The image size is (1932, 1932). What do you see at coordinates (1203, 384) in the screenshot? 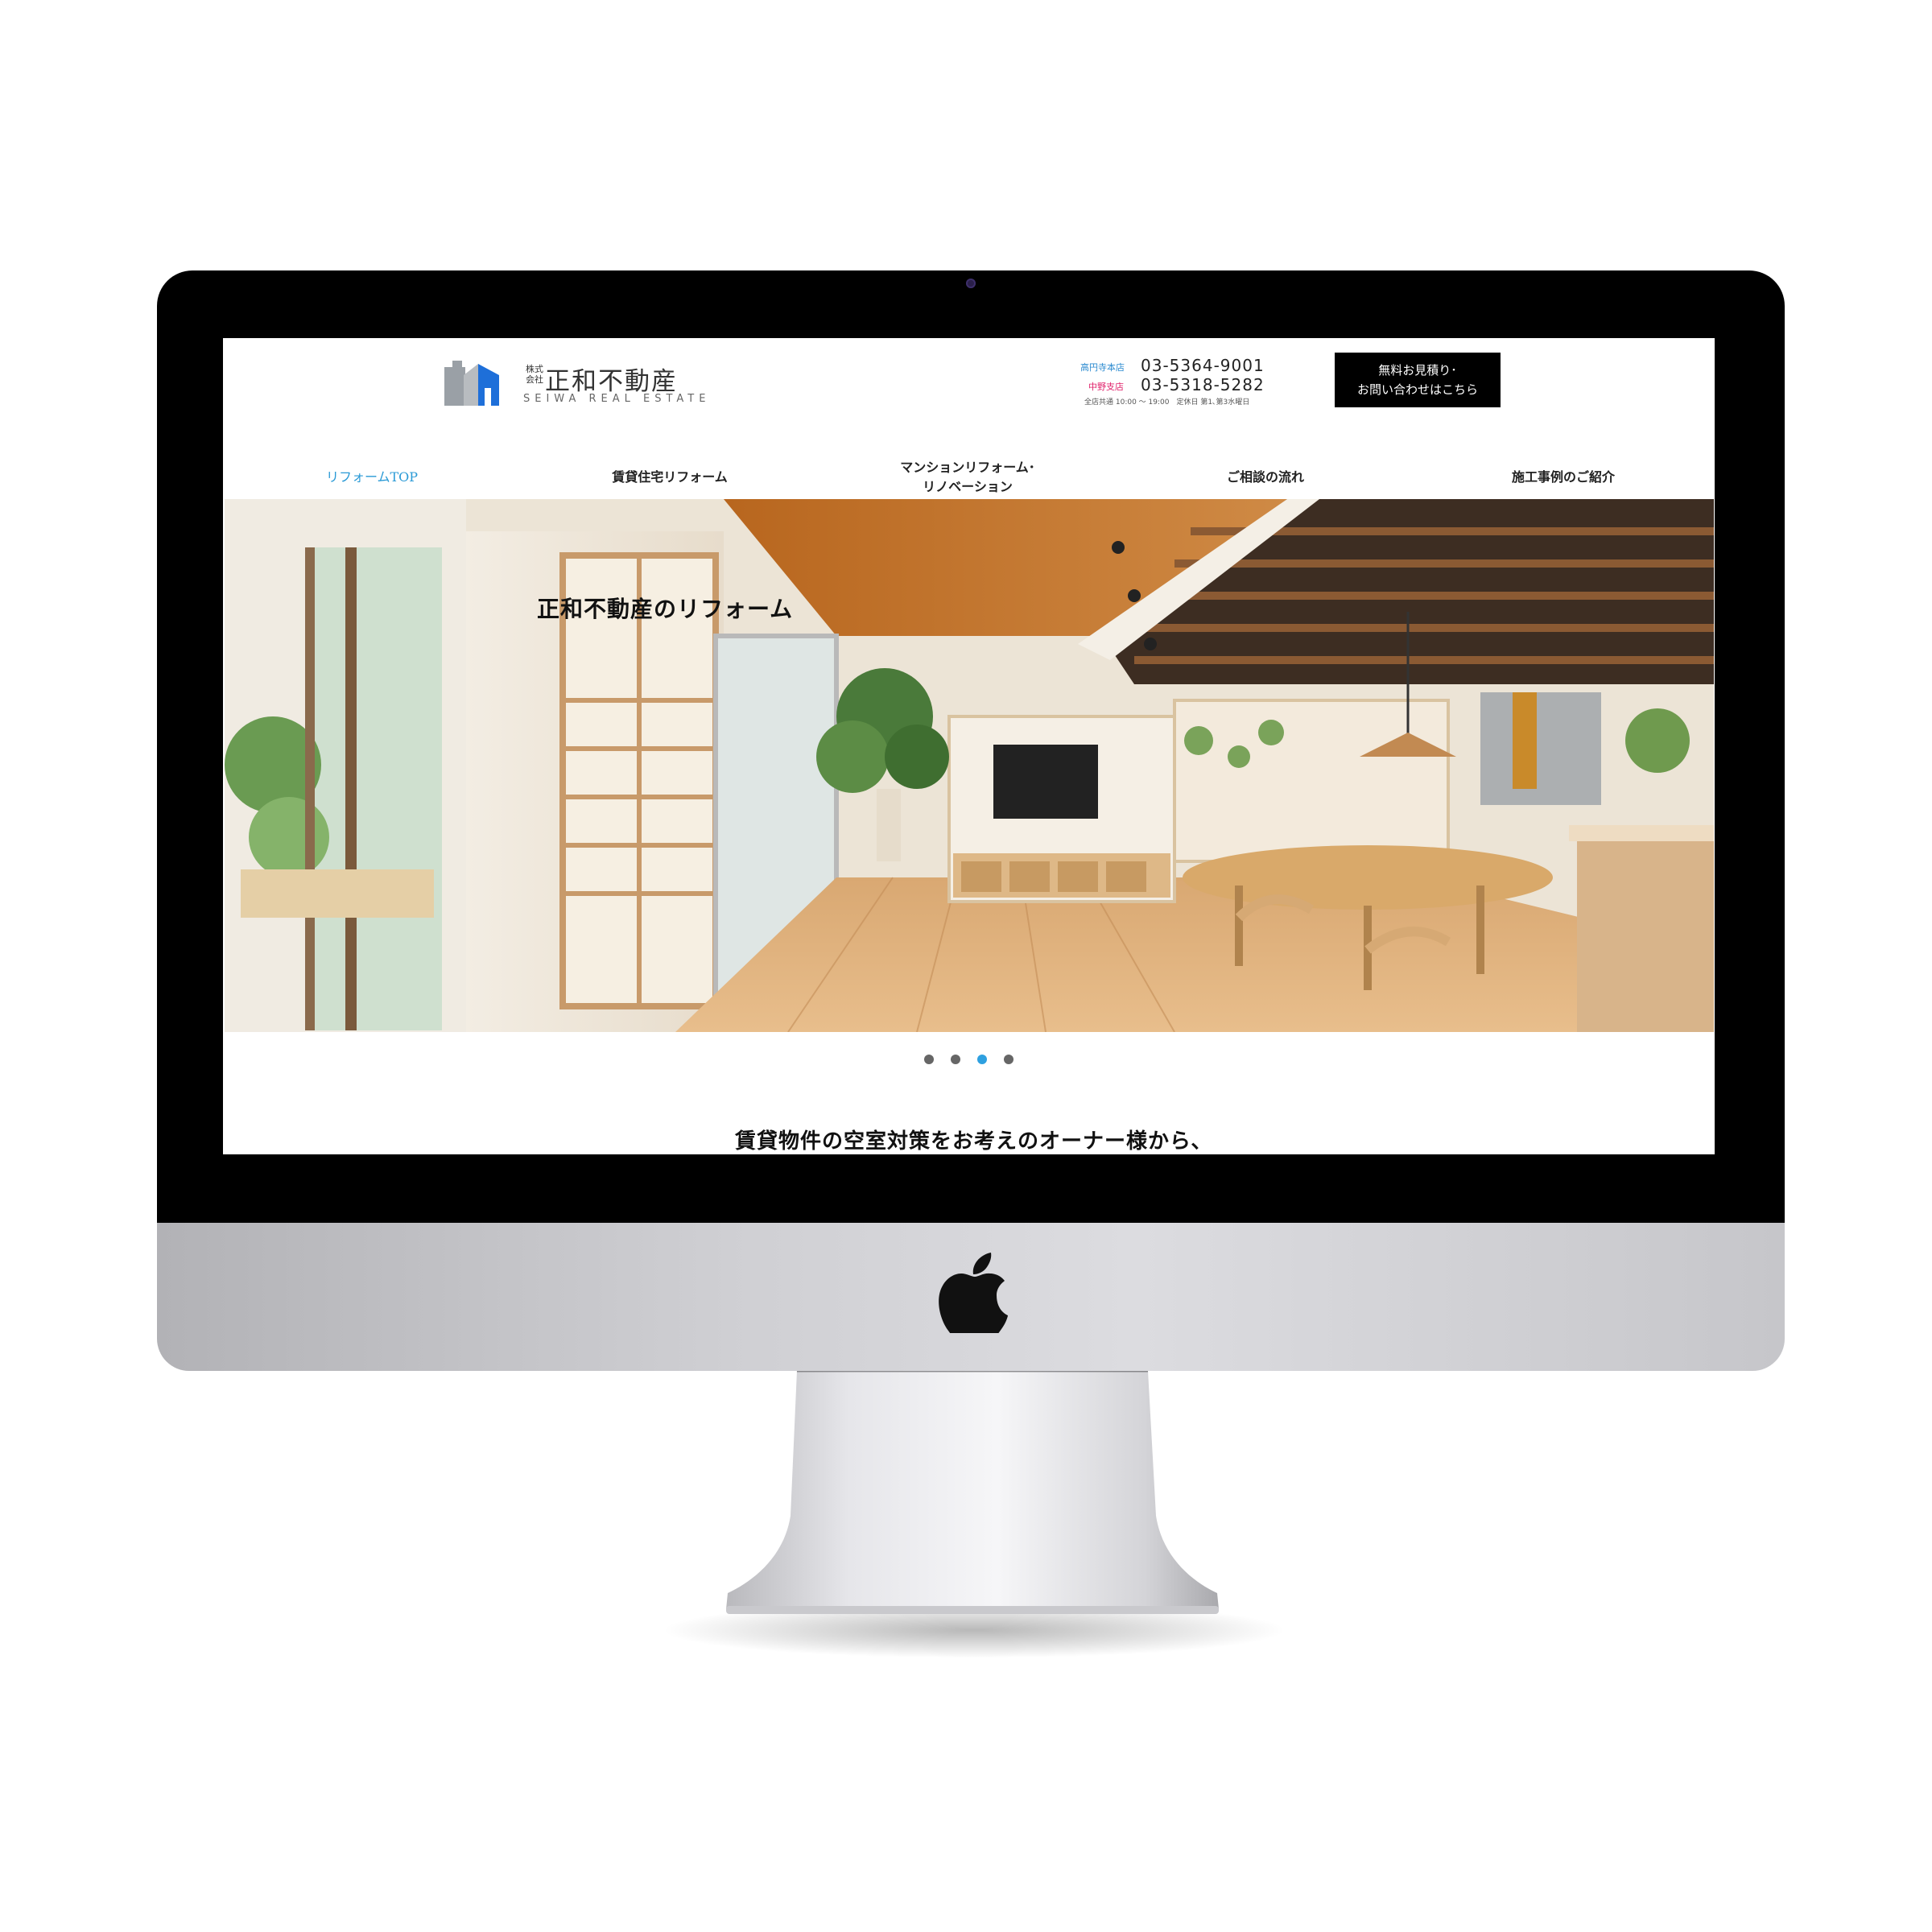
I see `phone-number: 03-5318-5282` at bounding box center [1203, 384].